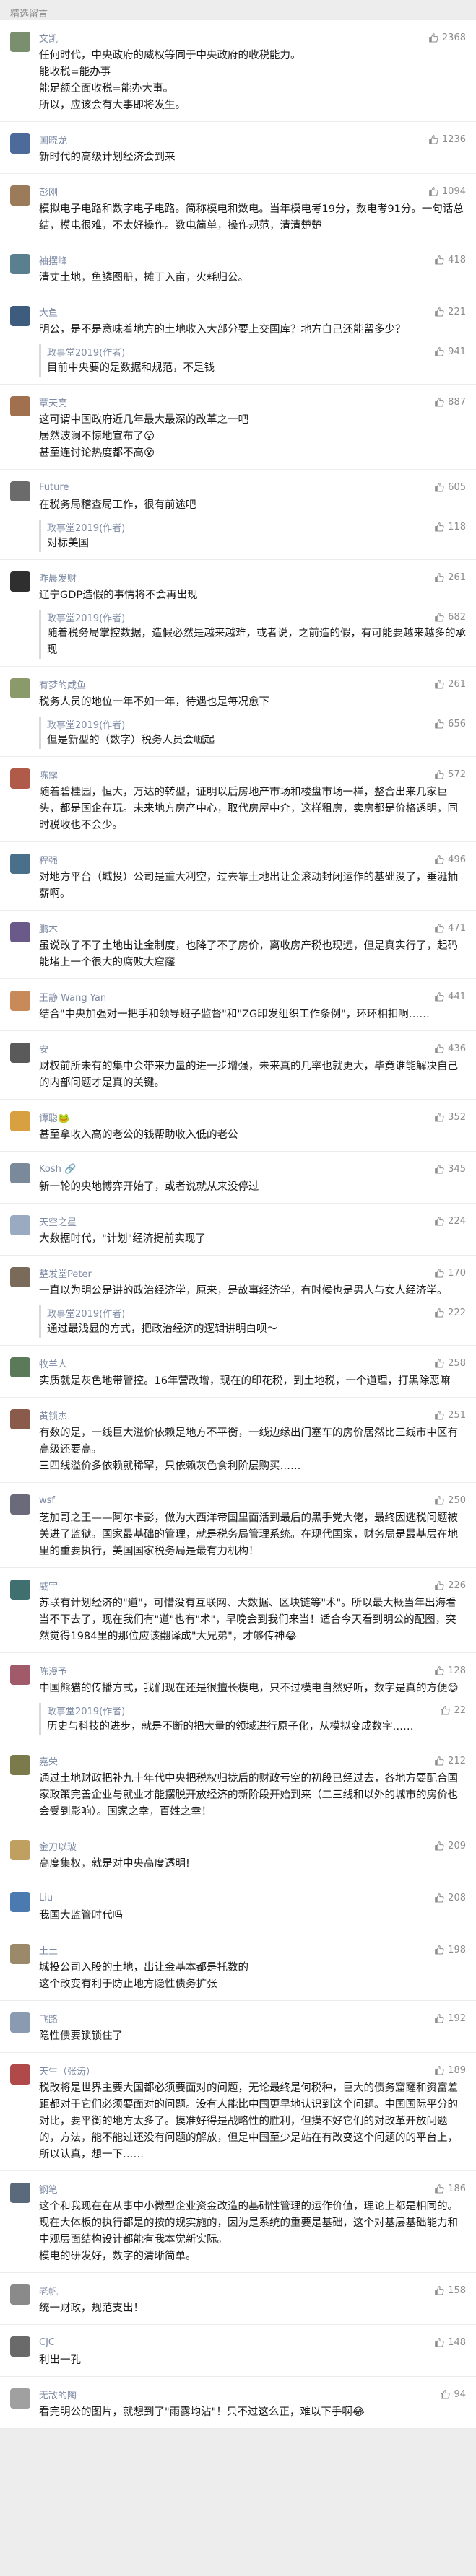  What do you see at coordinates (450, 617) in the screenshot?
I see `reply-like-button: 682` at bounding box center [450, 617].